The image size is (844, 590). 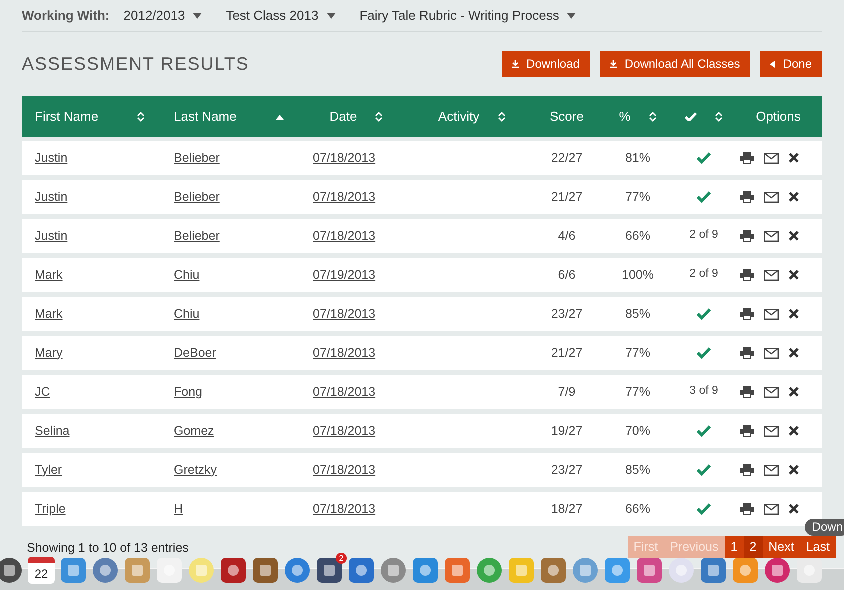 What do you see at coordinates (818, 547) in the screenshot?
I see `pagination-button: Last` at bounding box center [818, 547].